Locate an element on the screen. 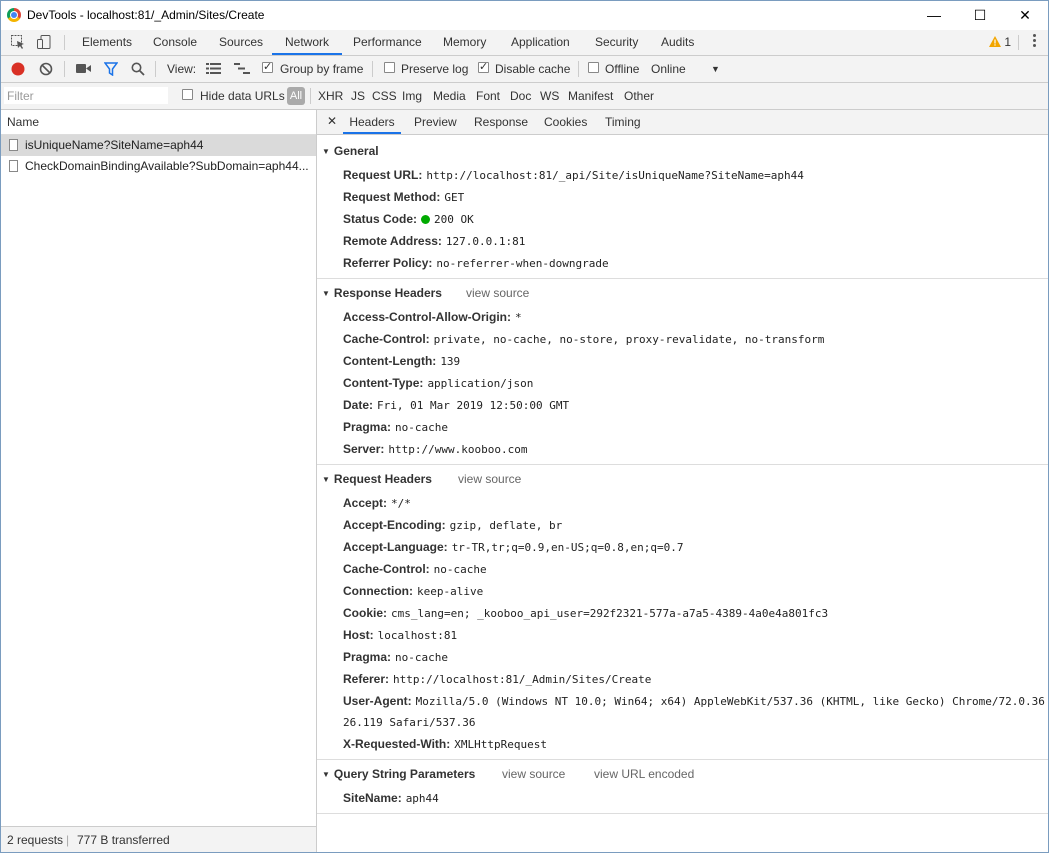 The width and height of the screenshot is (1049, 853). header-key: Remote Address: is located at coordinates (392, 241).